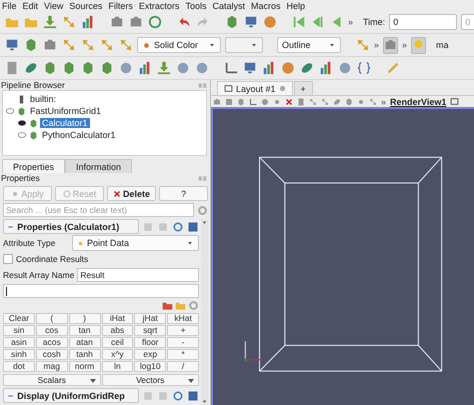 The height and width of the screenshot is (405, 474). I want to click on calculator-key: dot, so click(19, 366).